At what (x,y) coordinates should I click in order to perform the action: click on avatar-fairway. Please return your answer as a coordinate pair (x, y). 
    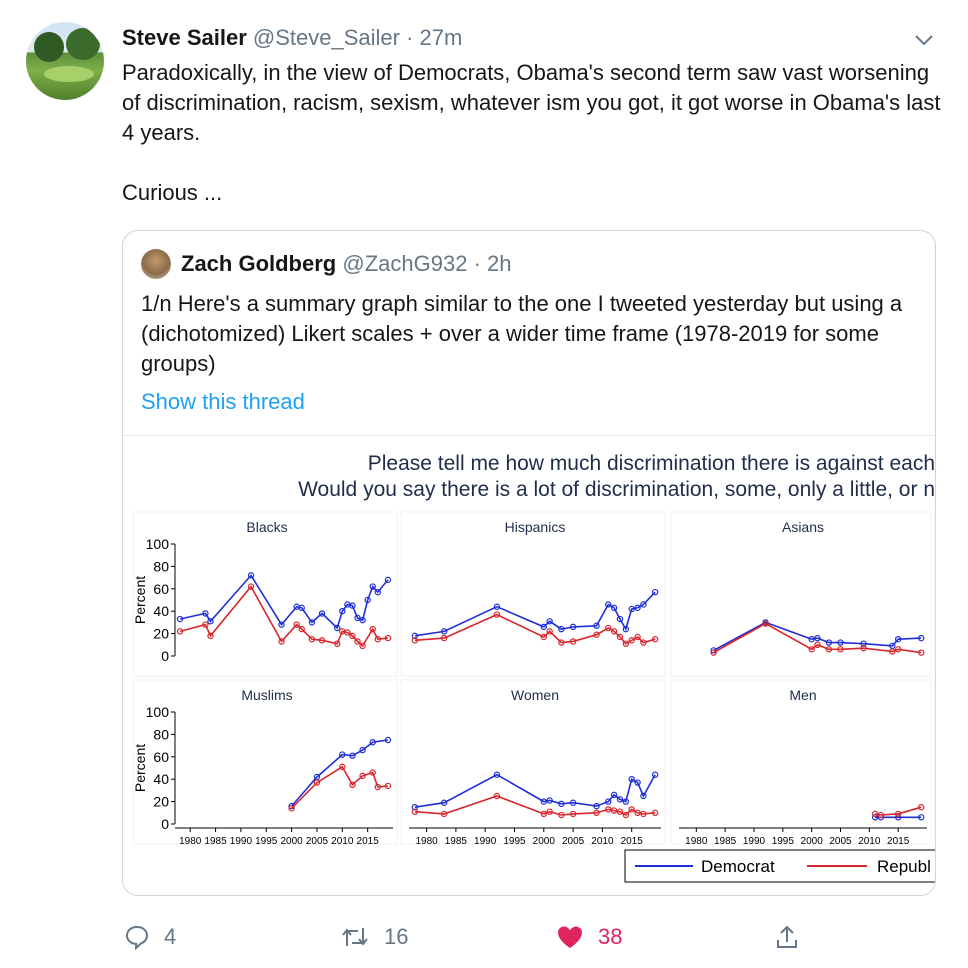
    Looking at the image, I should click on (69, 74).